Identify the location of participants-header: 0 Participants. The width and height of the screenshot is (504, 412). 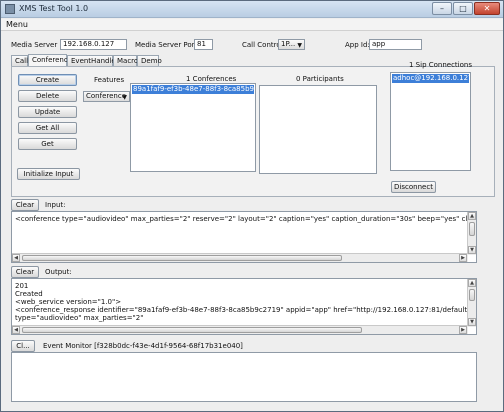
(320, 79).